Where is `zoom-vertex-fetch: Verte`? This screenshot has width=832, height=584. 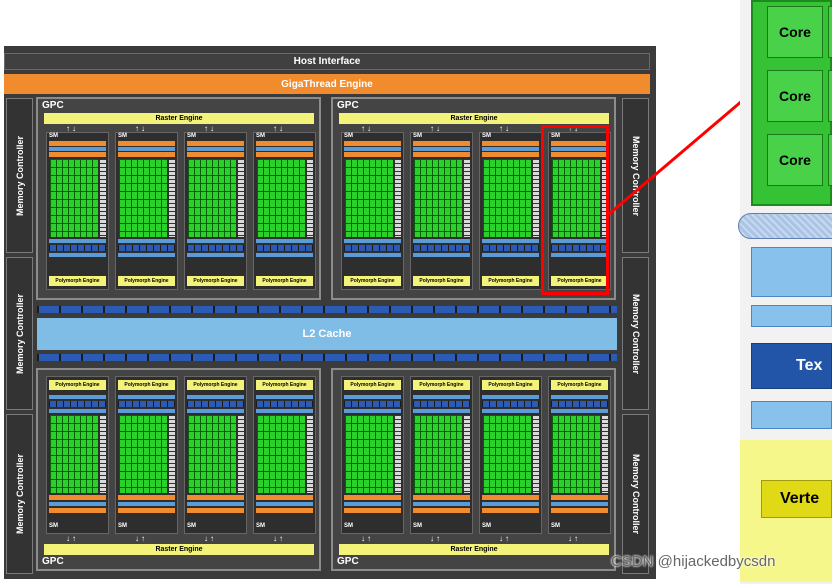 zoom-vertex-fetch: Verte is located at coordinates (796, 499).